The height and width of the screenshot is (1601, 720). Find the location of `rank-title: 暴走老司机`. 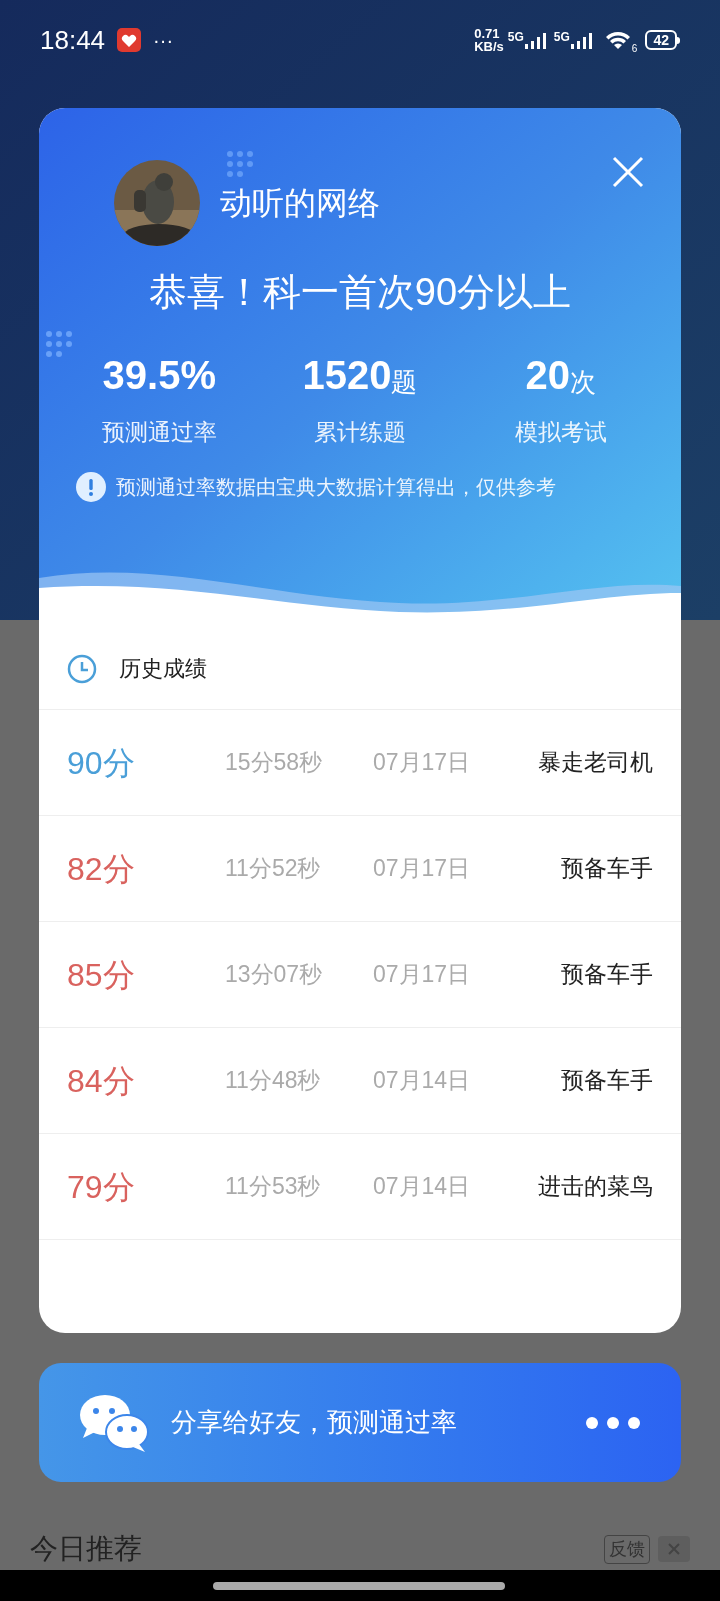

rank-title: 暴走老司机 is located at coordinates (595, 763).